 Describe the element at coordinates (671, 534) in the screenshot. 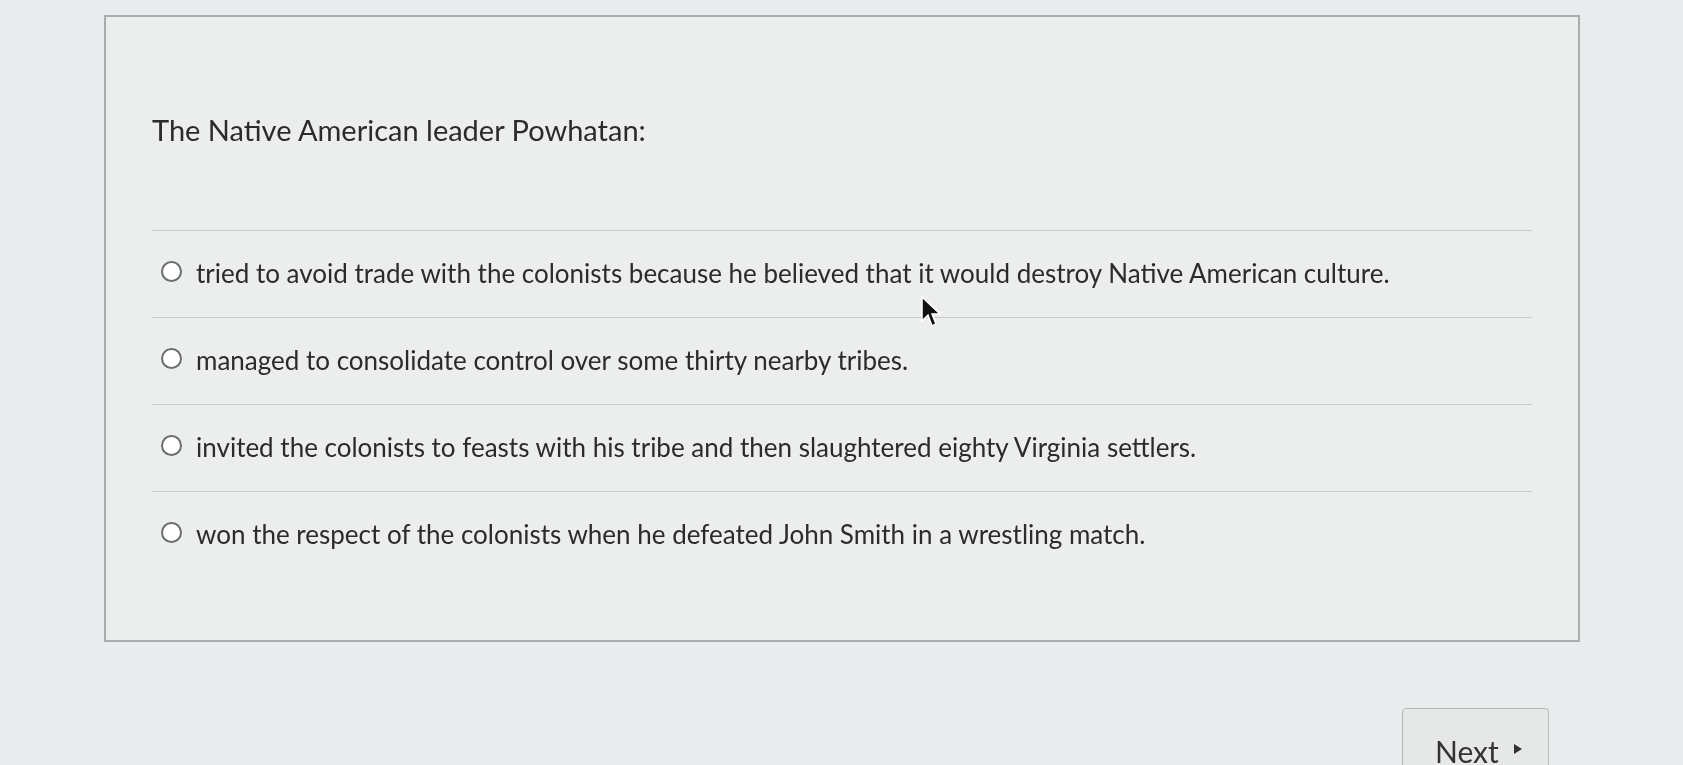

I see `option-text: won the respect of the colonists when he defeated John Smith in a wrestling match.` at that location.